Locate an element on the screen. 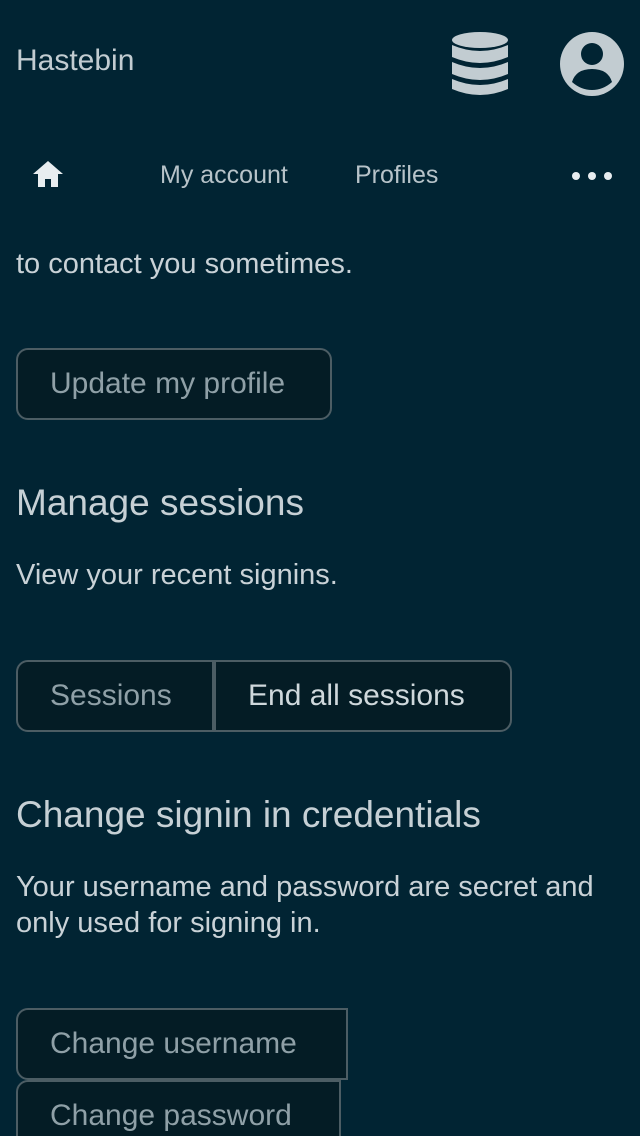 The image size is (640, 1136). nav-profiles: Profiles is located at coordinates (396, 175).